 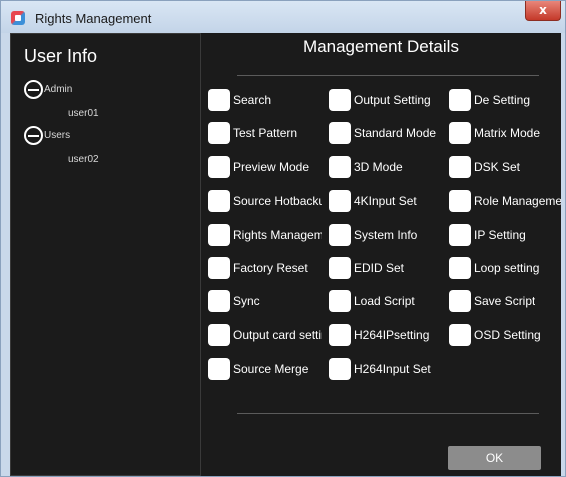 I want to click on checkbox-label: Output Setting, so click(x=392, y=100).